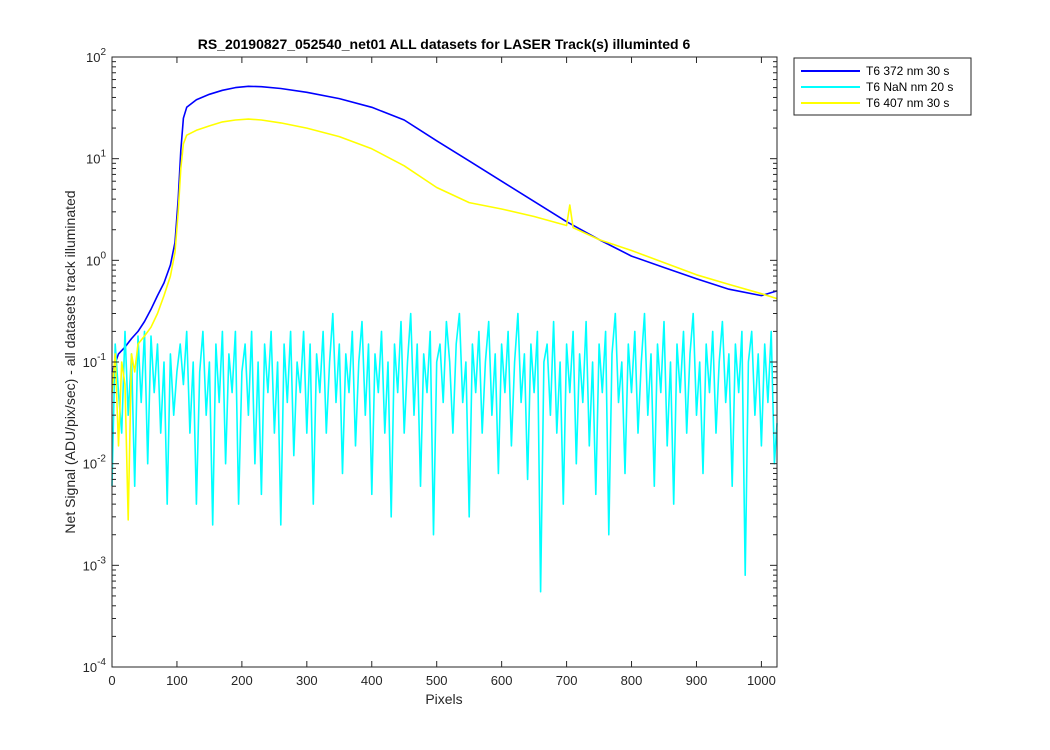  Describe the element at coordinates (567, 680) in the screenshot. I see `x-tick-label: 700` at that location.